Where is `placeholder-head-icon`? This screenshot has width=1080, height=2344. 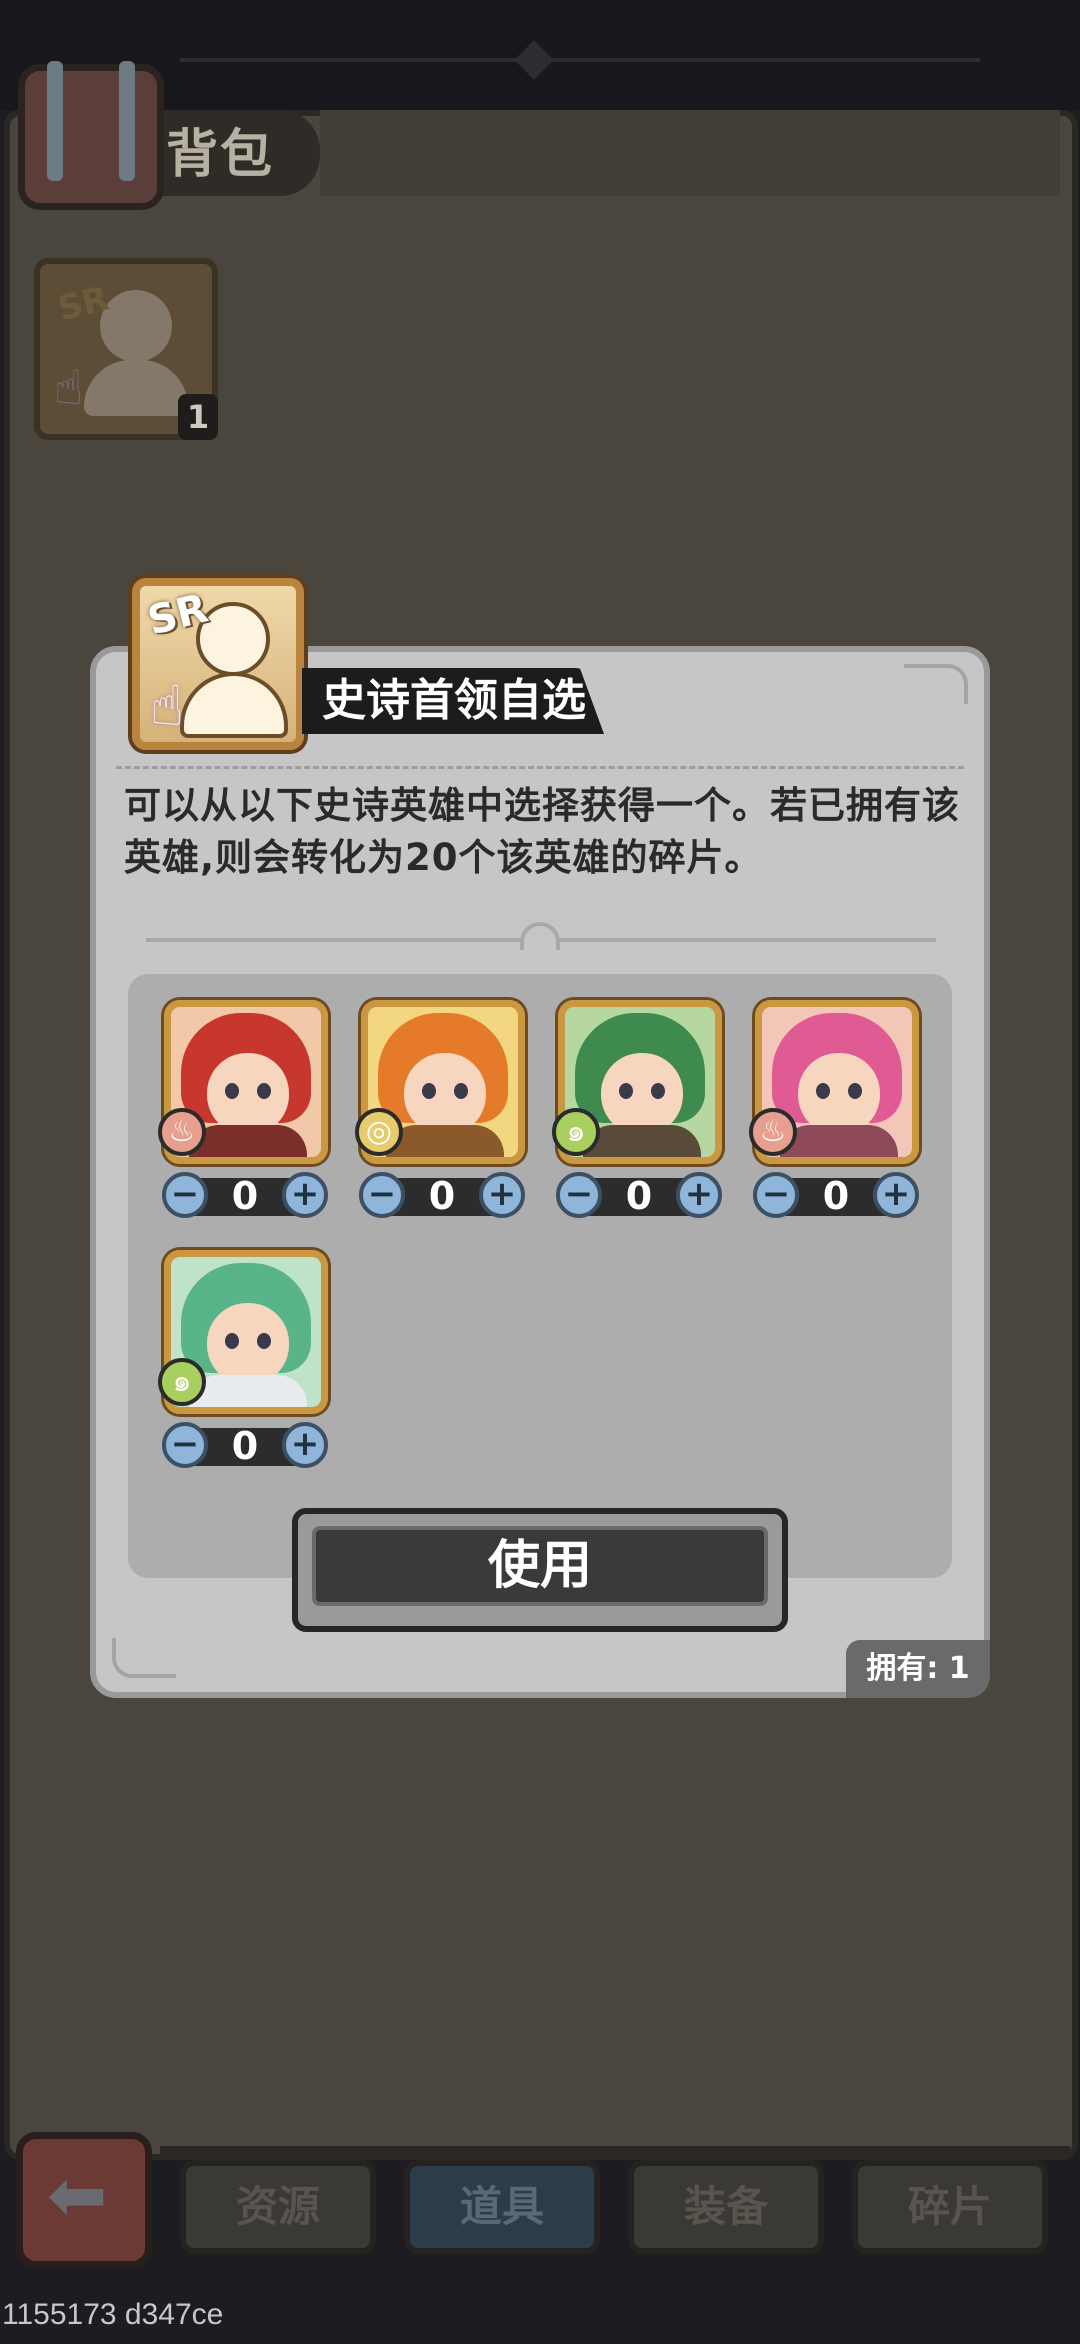
placeholder-head-icon is located at coordinates (136, 326).